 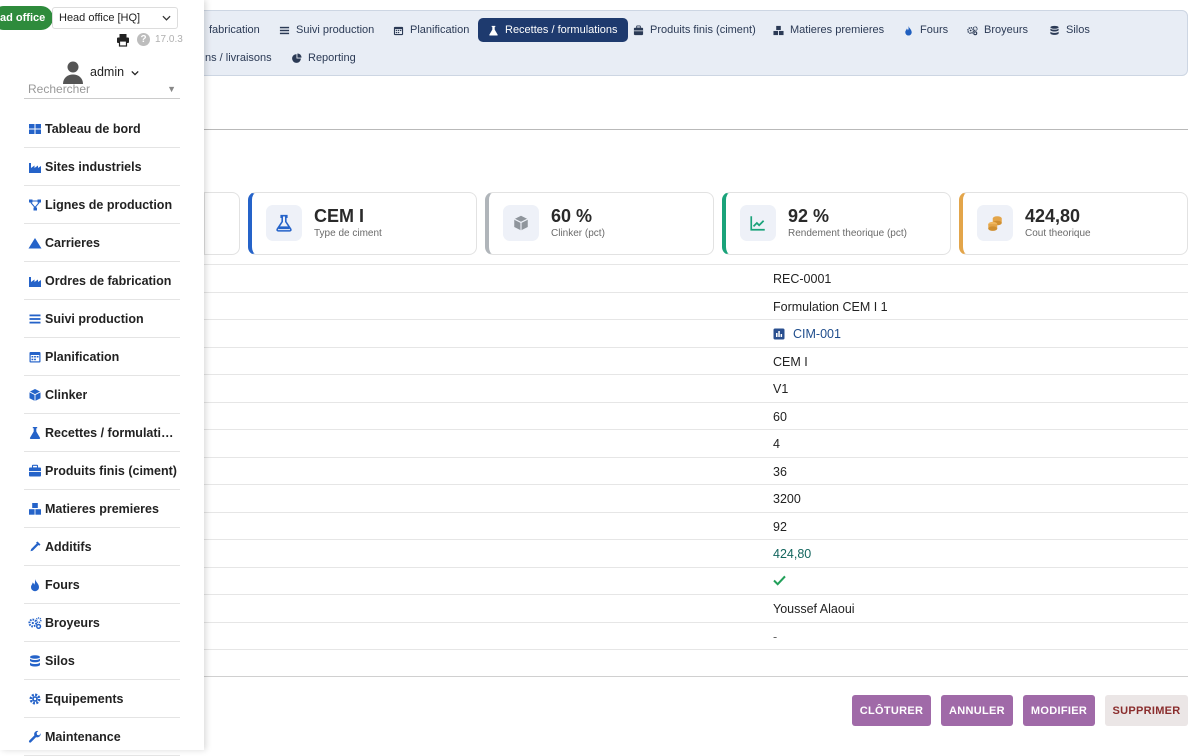 I want to click on cube-icon, so click(x=521, y=223).